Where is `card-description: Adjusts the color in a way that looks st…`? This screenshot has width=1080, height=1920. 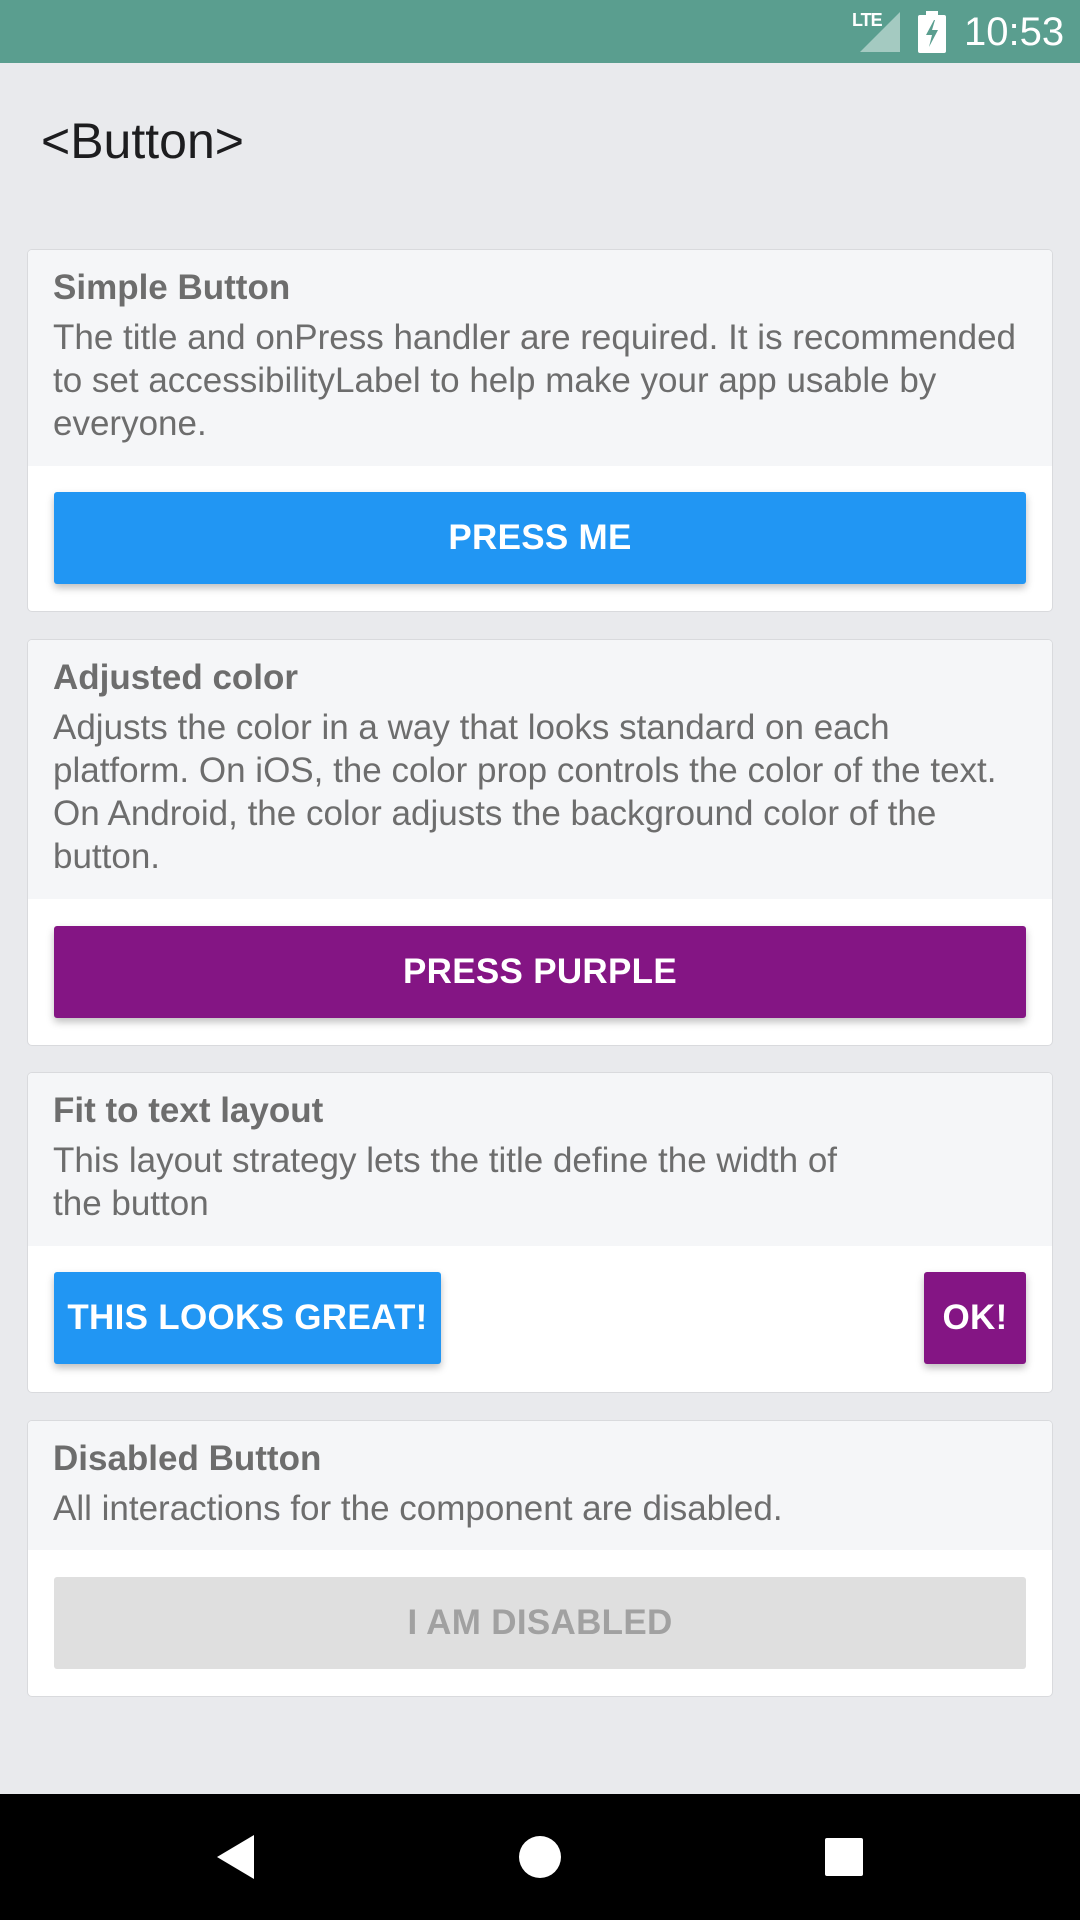
card-description: Adjusts the color in a way that looks st… is located at coordinates (525, 792).